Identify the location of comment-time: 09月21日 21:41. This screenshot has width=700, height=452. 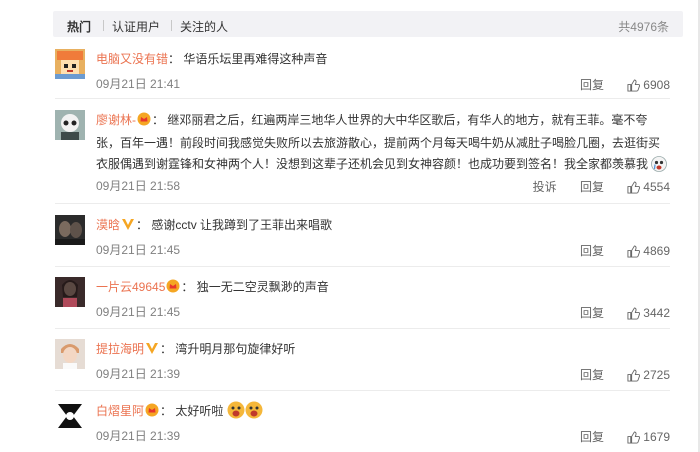
(138, 84).